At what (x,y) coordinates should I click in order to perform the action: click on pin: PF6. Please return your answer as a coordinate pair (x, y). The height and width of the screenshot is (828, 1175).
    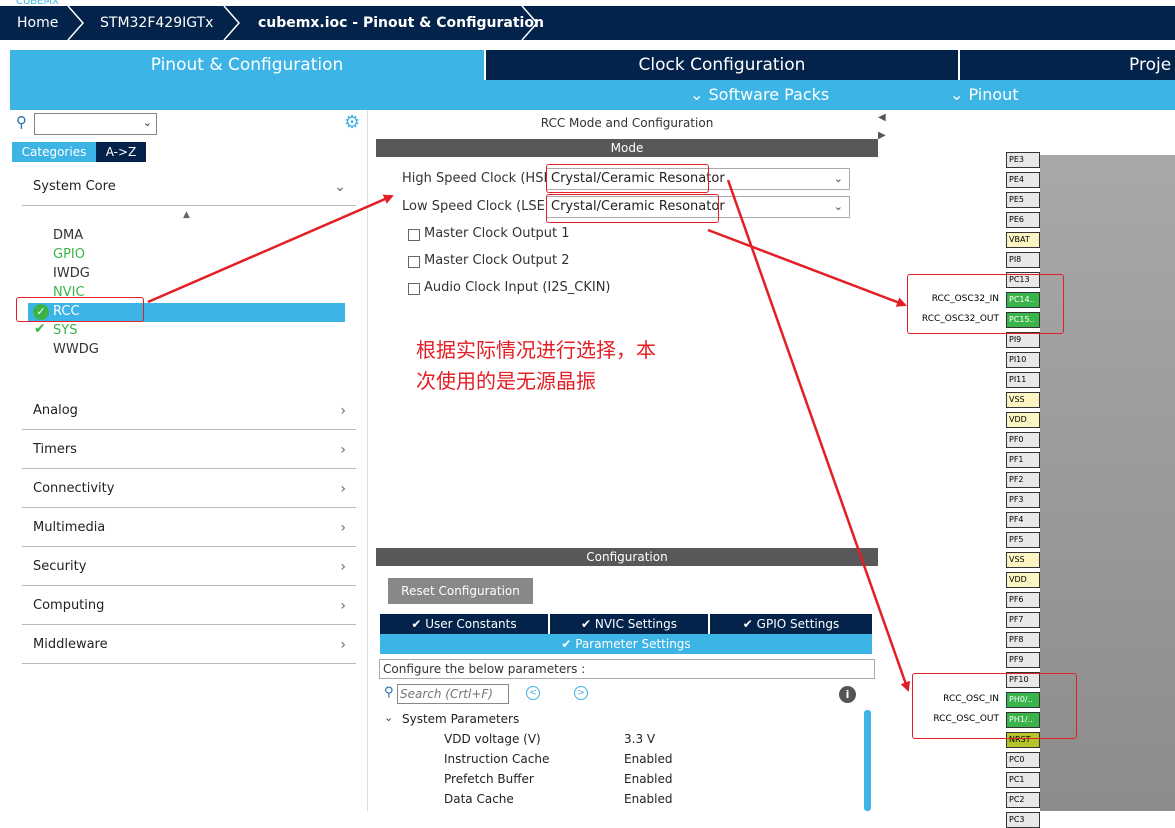
    Looking at the image, I should click on (1023, 600).